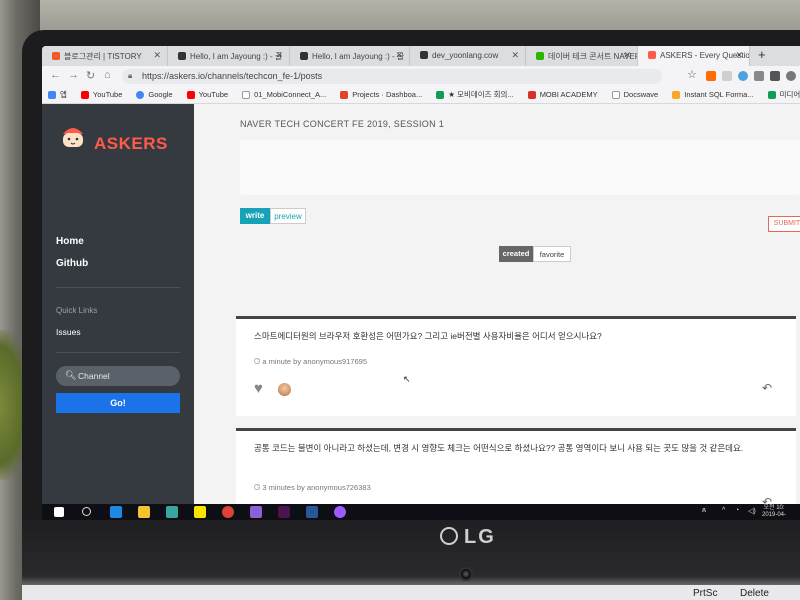 This screenshot has height=600, width=800. What do you see at coordinates (552, 254) in the screenshot?
I see `sort-favorite-button: favorite` at bounding box center [552, 254].